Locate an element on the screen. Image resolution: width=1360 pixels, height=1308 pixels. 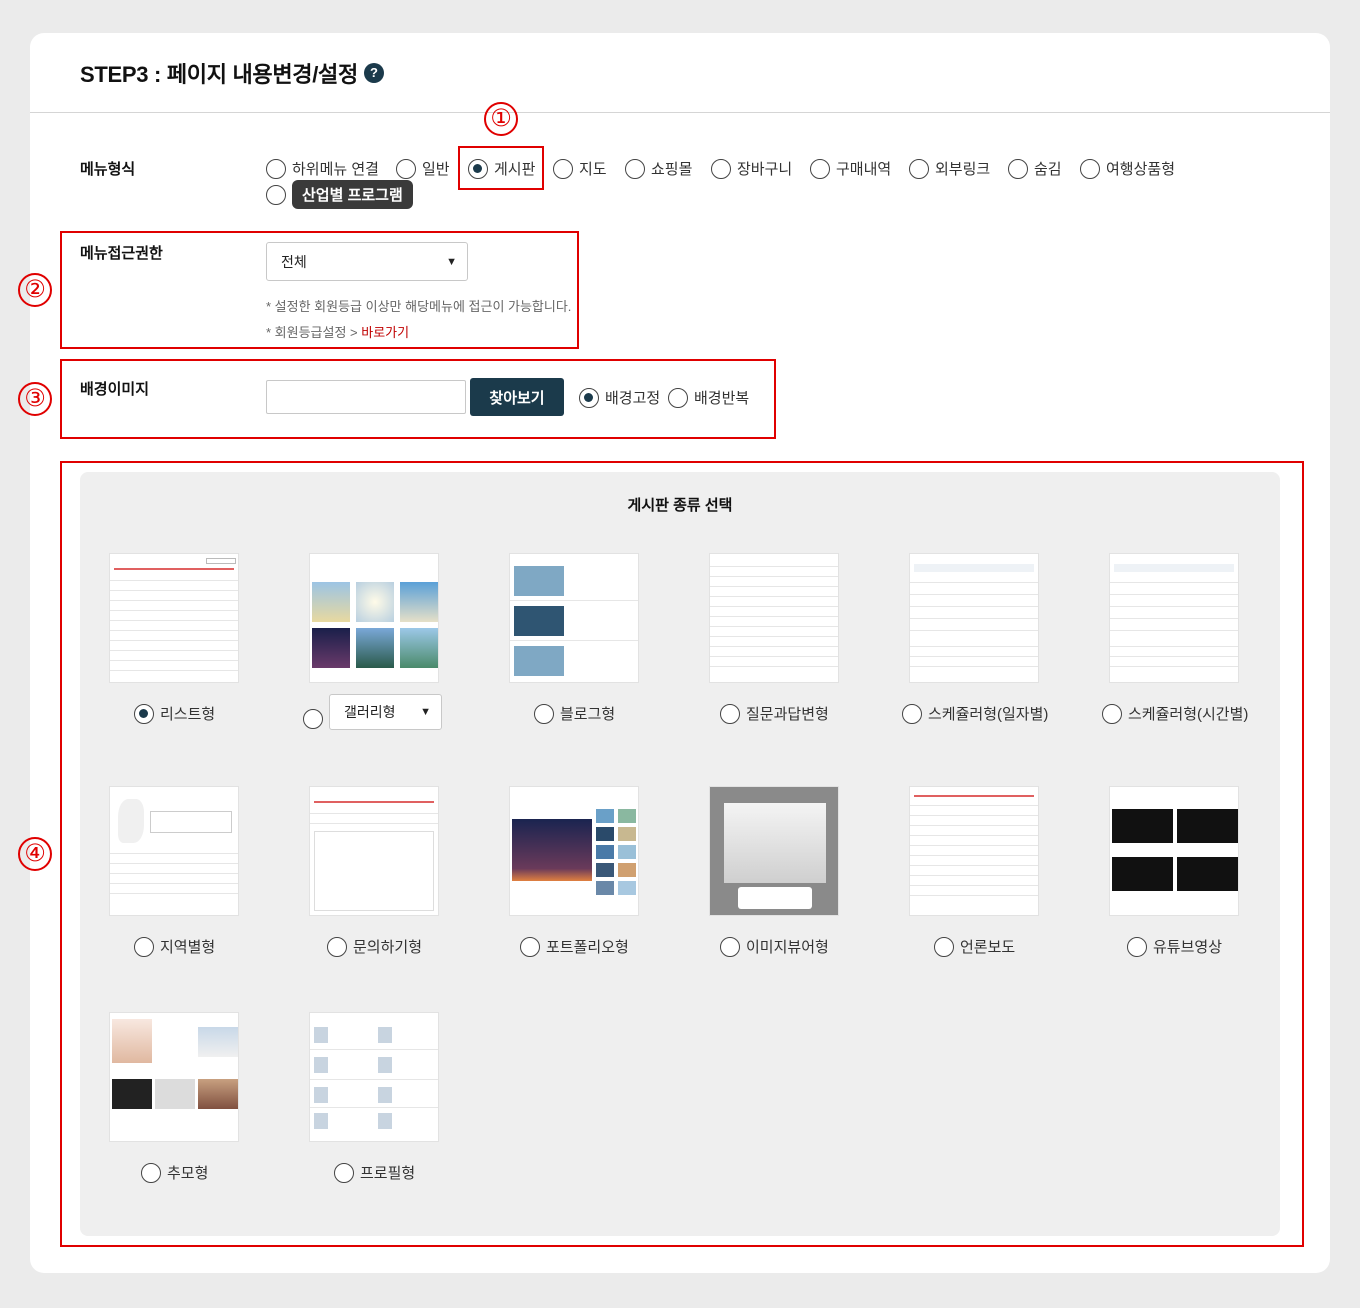
annotation-4: ④ is located at coordinates (35, 854).